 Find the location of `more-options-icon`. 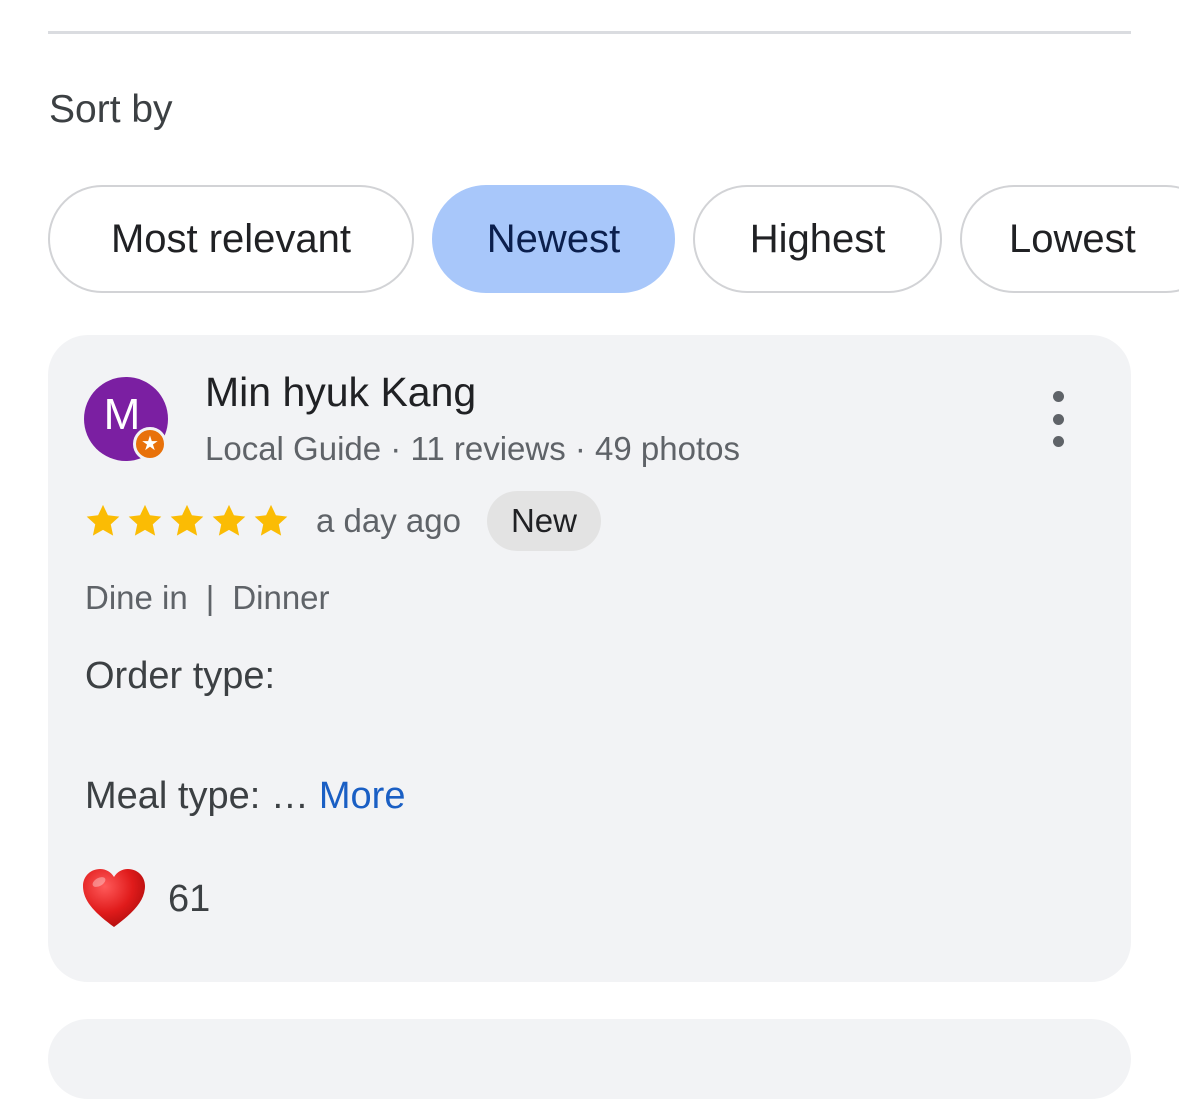

more-options-icon is located at coordinates (1058, 419).